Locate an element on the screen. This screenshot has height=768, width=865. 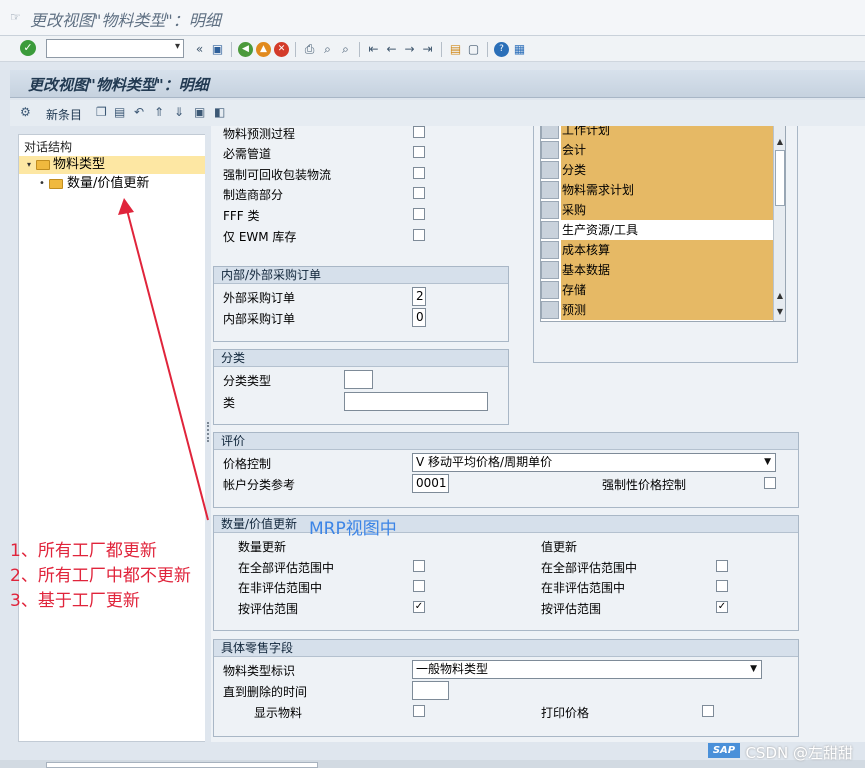
annotation-line-3: 3、基于工厂更新 is located at coordinates (75, 601).